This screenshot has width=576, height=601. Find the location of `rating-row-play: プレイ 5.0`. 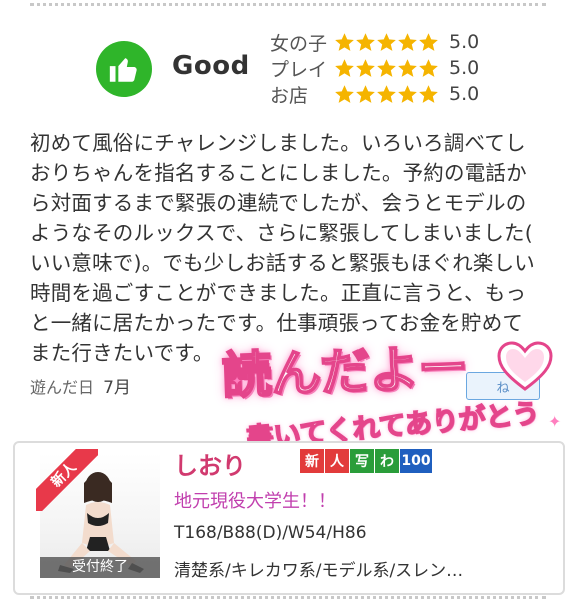

rating-row-play: プレイ 5.0 is located at coordinates (374, 68).